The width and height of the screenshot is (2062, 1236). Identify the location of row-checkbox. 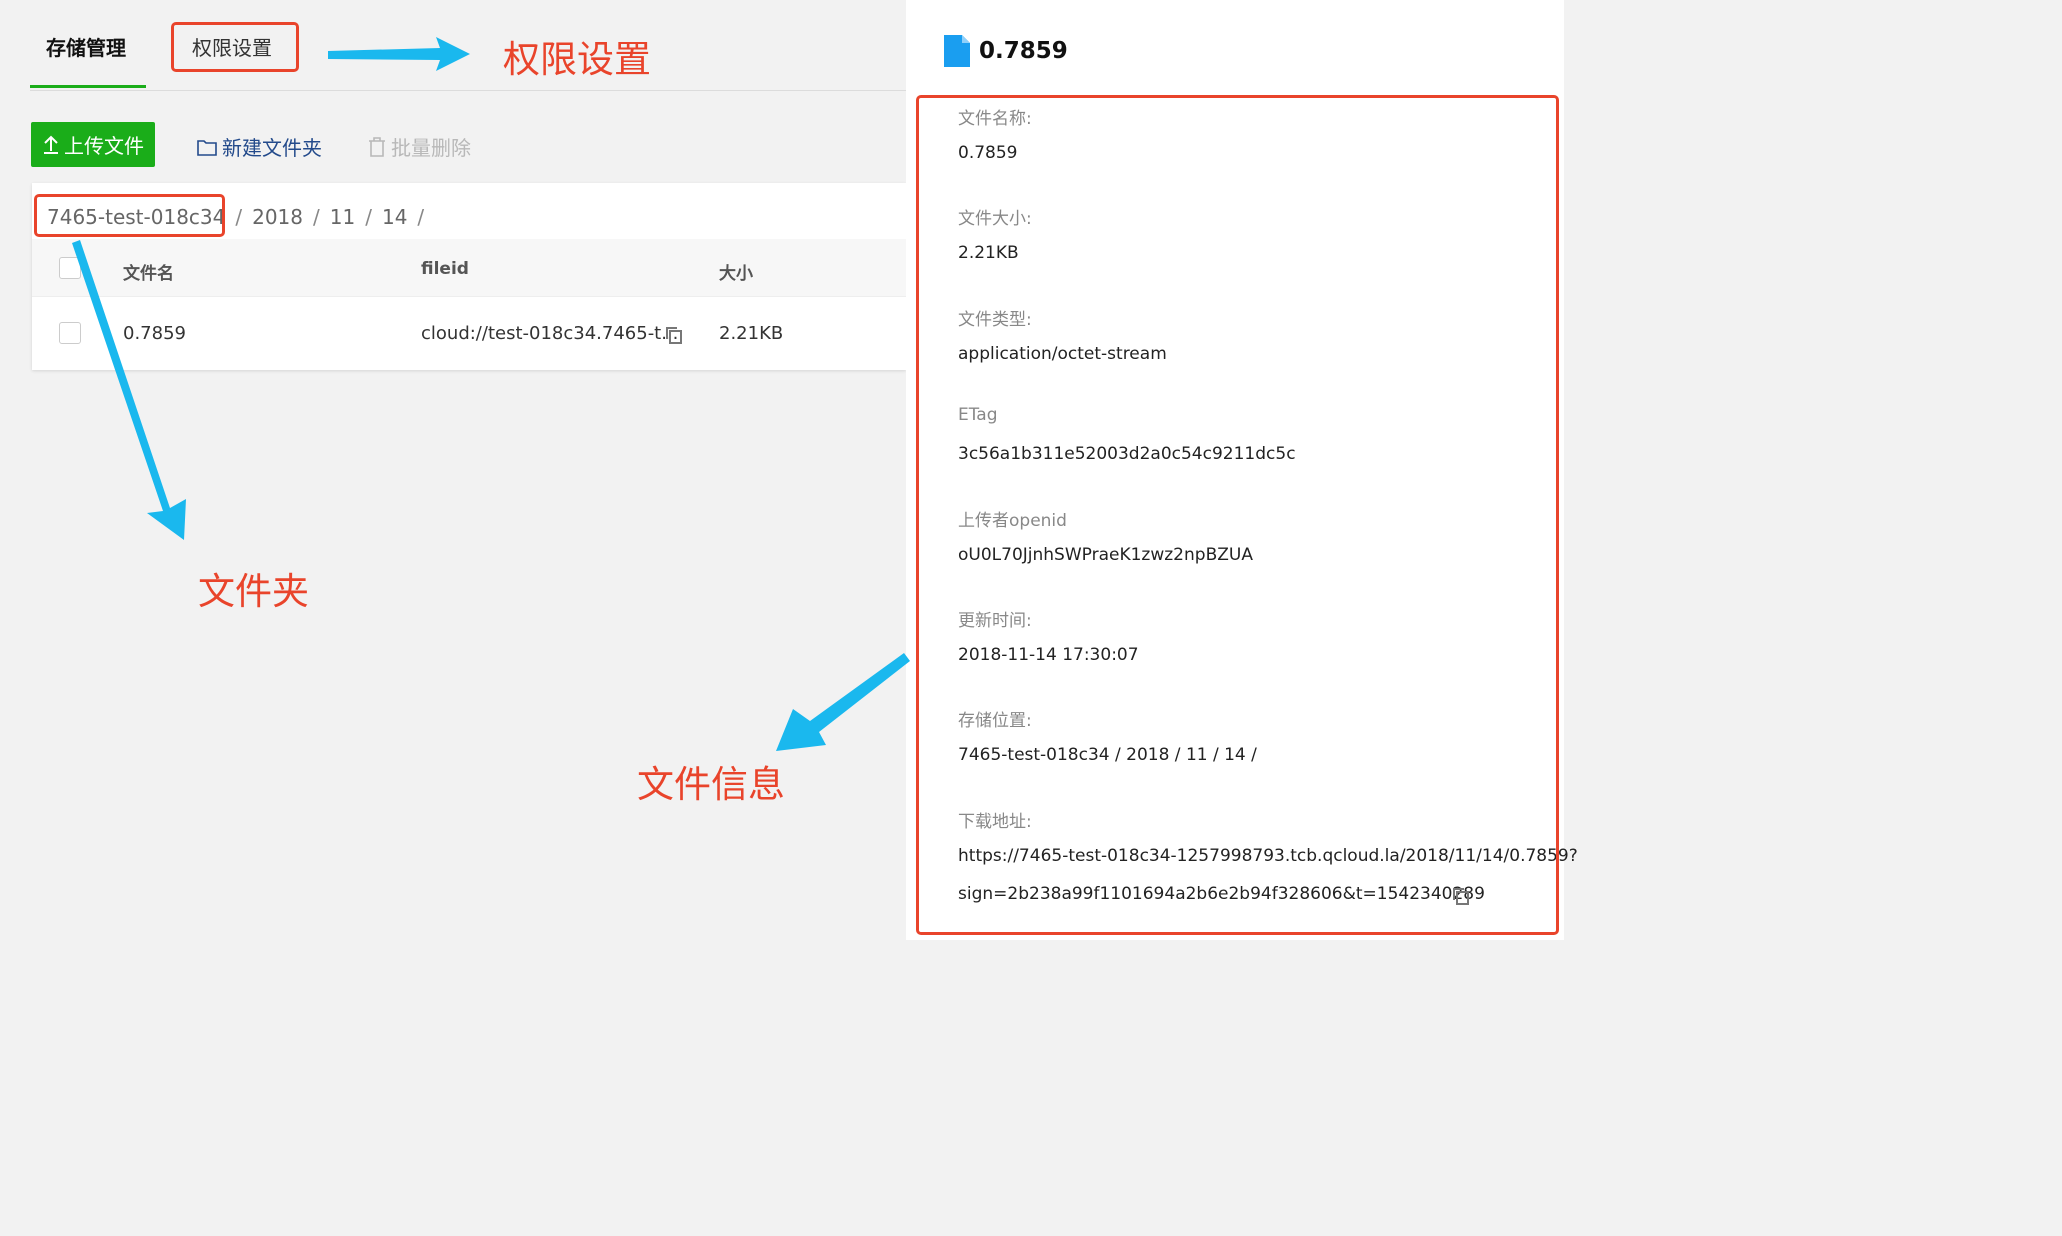
(70, 333).